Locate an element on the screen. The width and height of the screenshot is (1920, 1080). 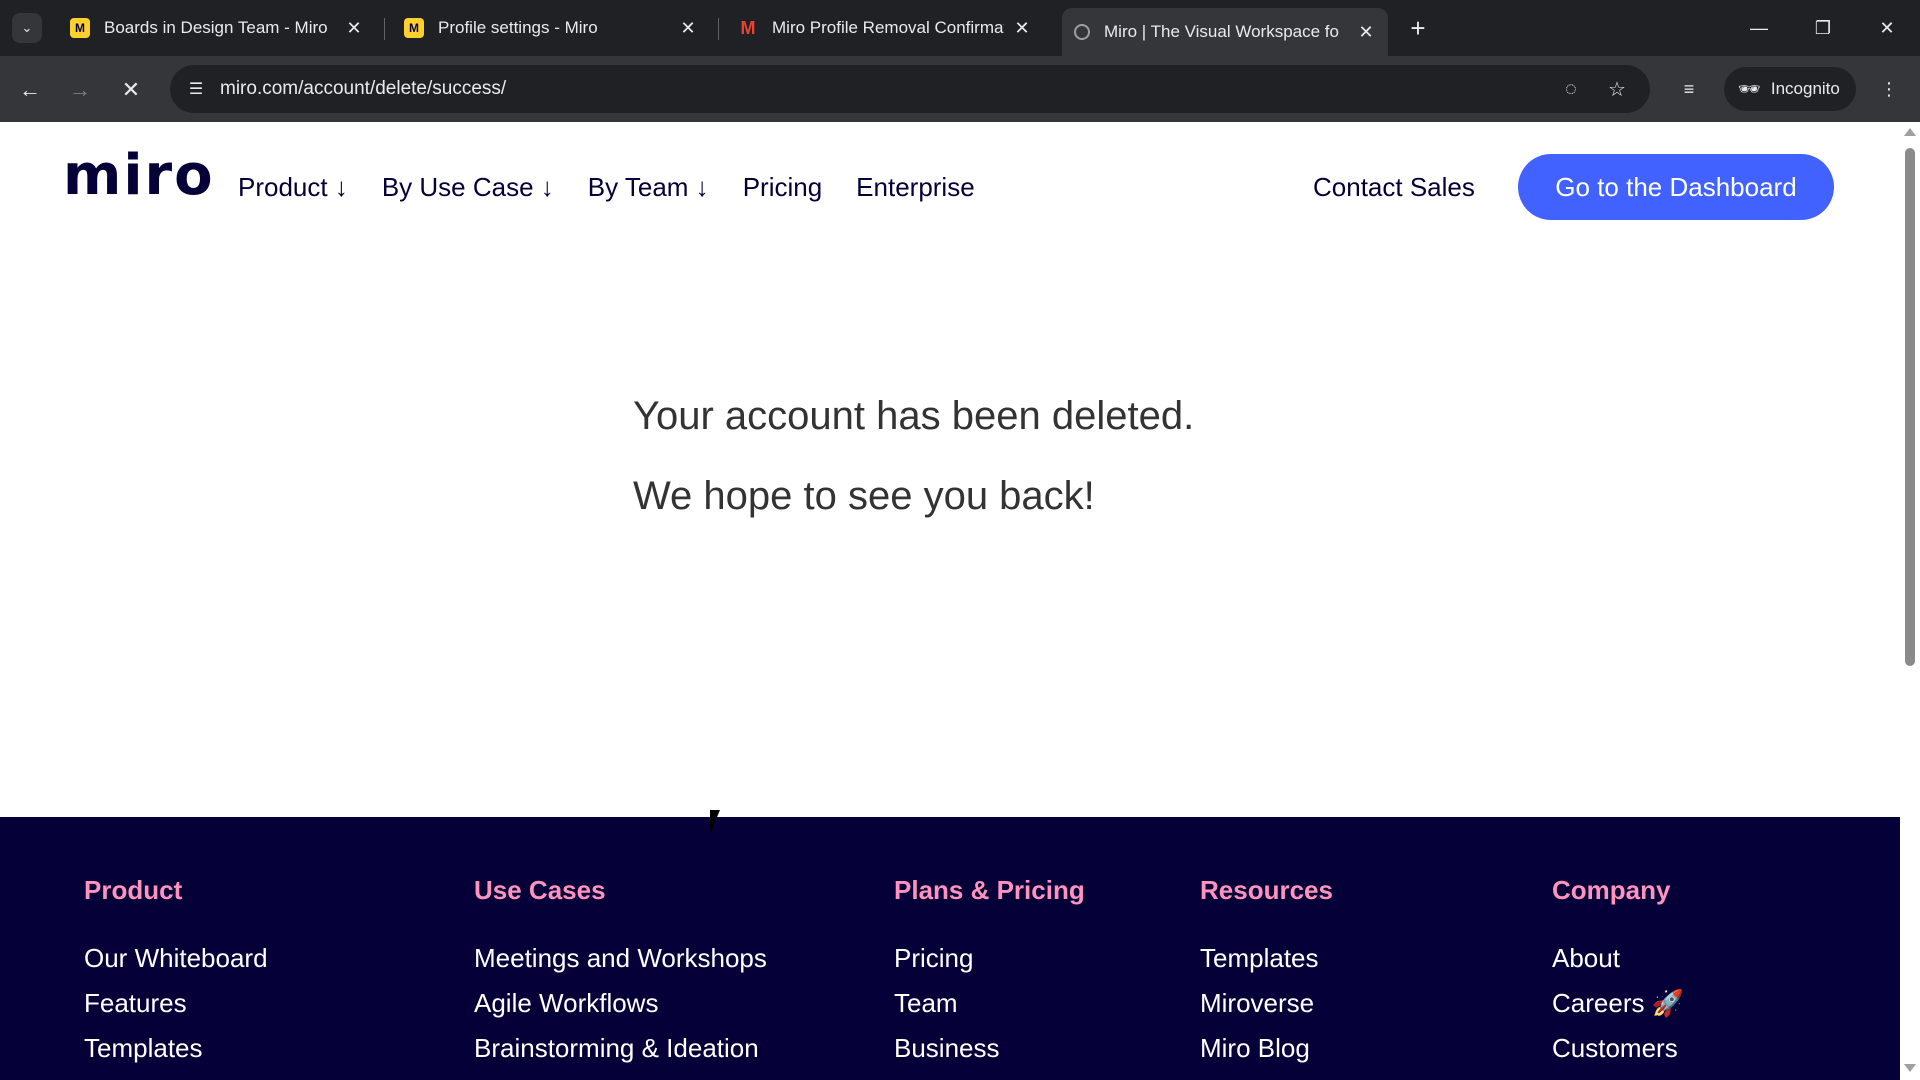
new-tab-plus-icon: + is located at coordinates (1418, 28).